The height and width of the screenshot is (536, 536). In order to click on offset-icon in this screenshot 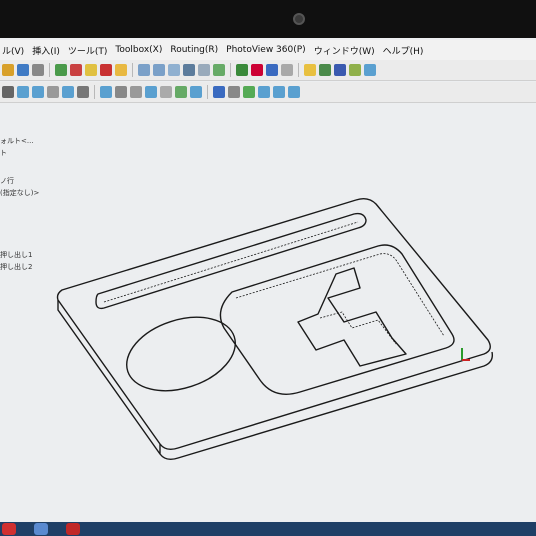, I will do `click(121, 92)`.